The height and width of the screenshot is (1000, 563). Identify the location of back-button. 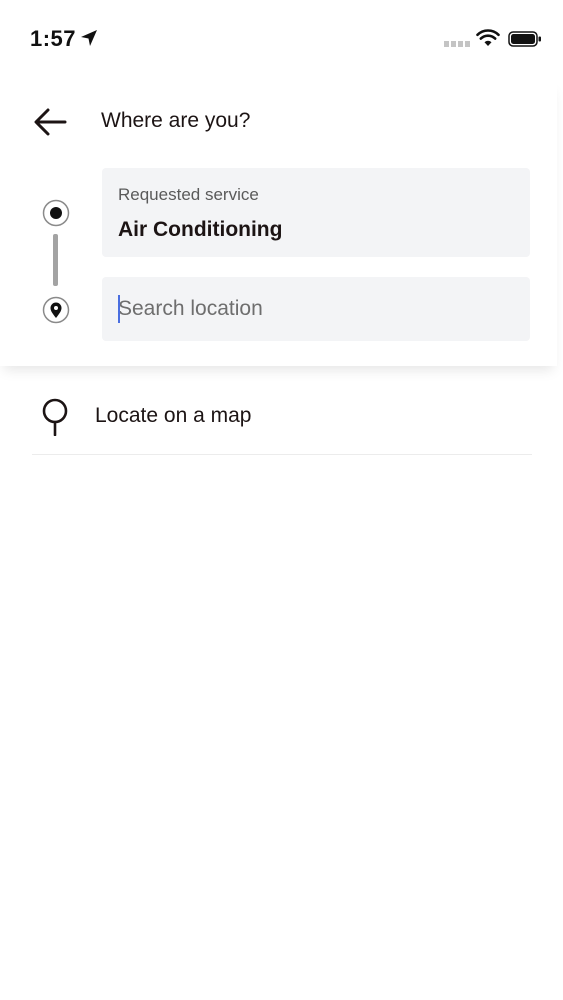
(50, 122).